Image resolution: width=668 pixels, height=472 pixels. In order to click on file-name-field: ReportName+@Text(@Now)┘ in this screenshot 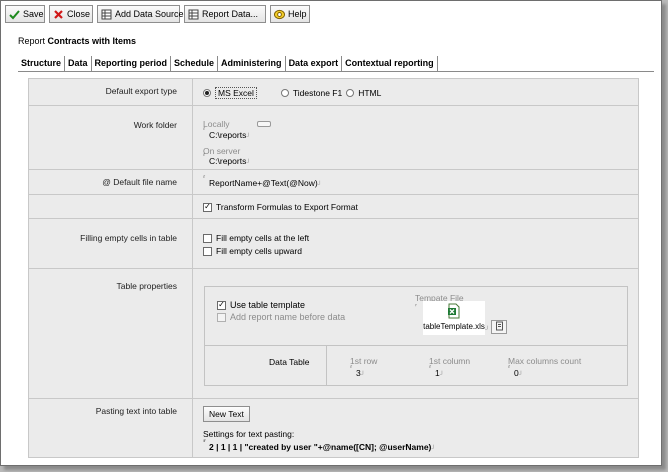, I will do `click(435, 181)`.